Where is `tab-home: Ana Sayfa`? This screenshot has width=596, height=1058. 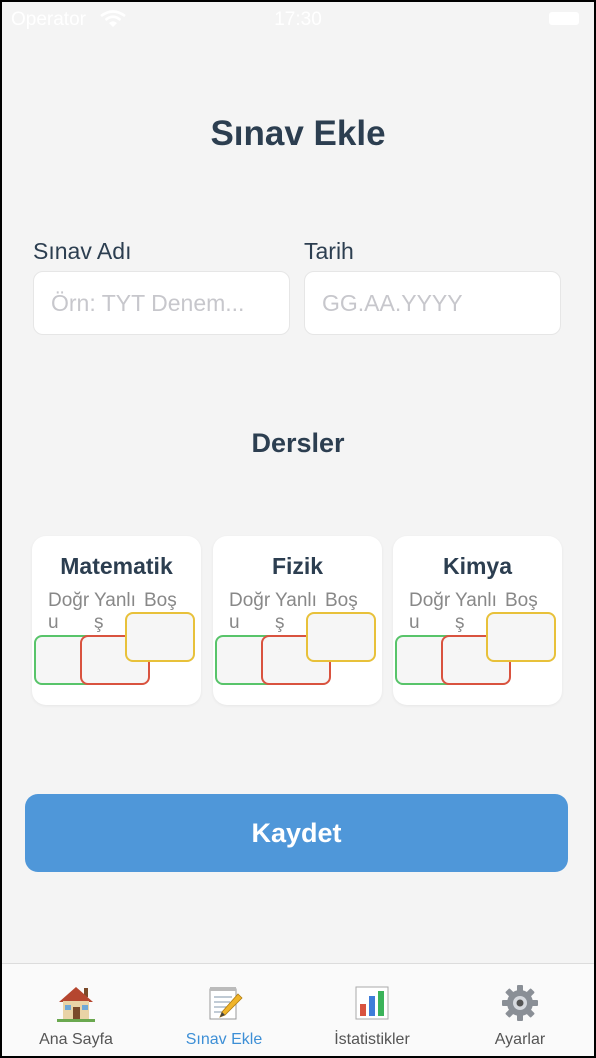
tab-home: Ana Sayfa is located at coordinates (76, 1010).